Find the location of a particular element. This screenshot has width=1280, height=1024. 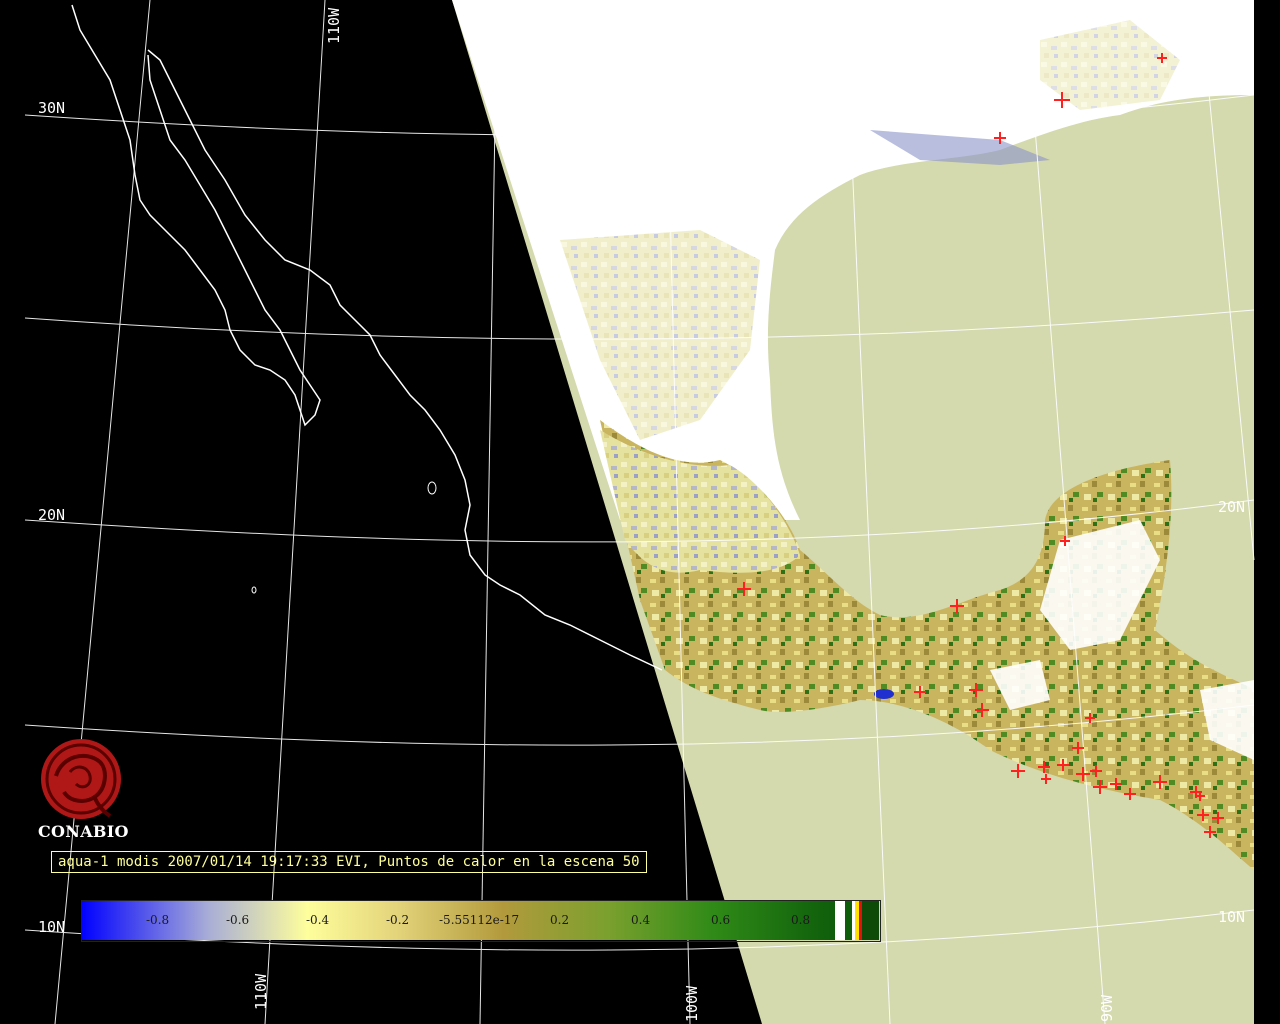

lat-label-20n: 20N is located at coordinates (51, 515).